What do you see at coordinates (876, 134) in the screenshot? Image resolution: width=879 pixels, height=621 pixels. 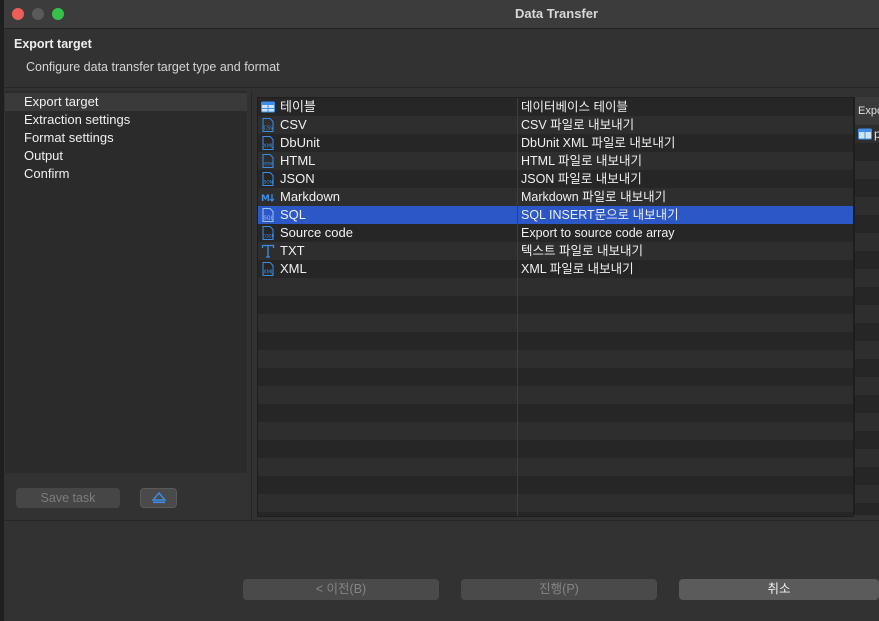 I see `preview-row-text: p` at bounding box center [876, 134].